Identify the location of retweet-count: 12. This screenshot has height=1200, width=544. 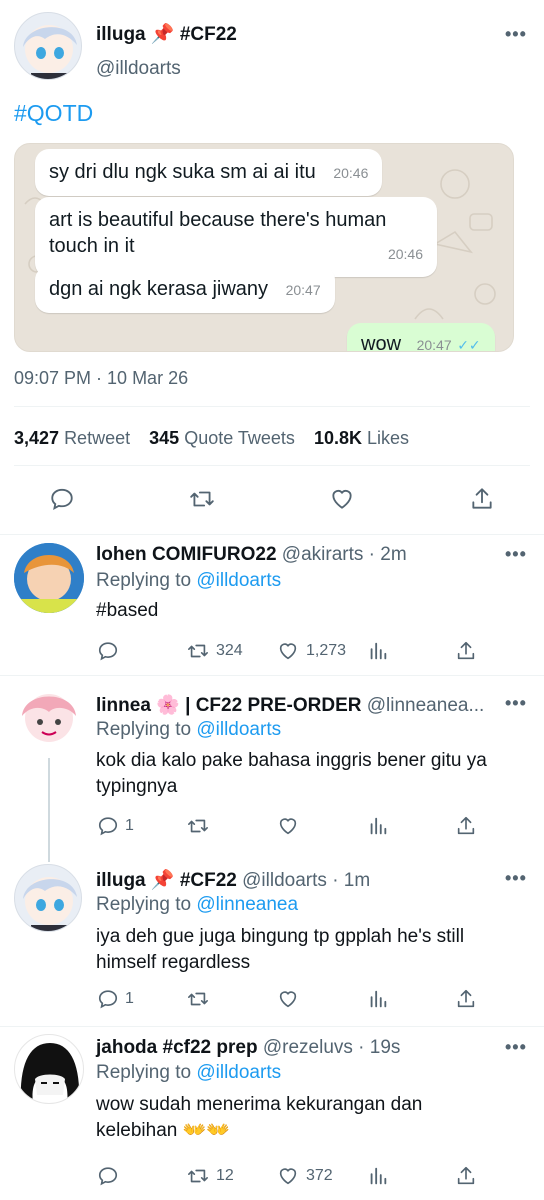
(225, 1175).